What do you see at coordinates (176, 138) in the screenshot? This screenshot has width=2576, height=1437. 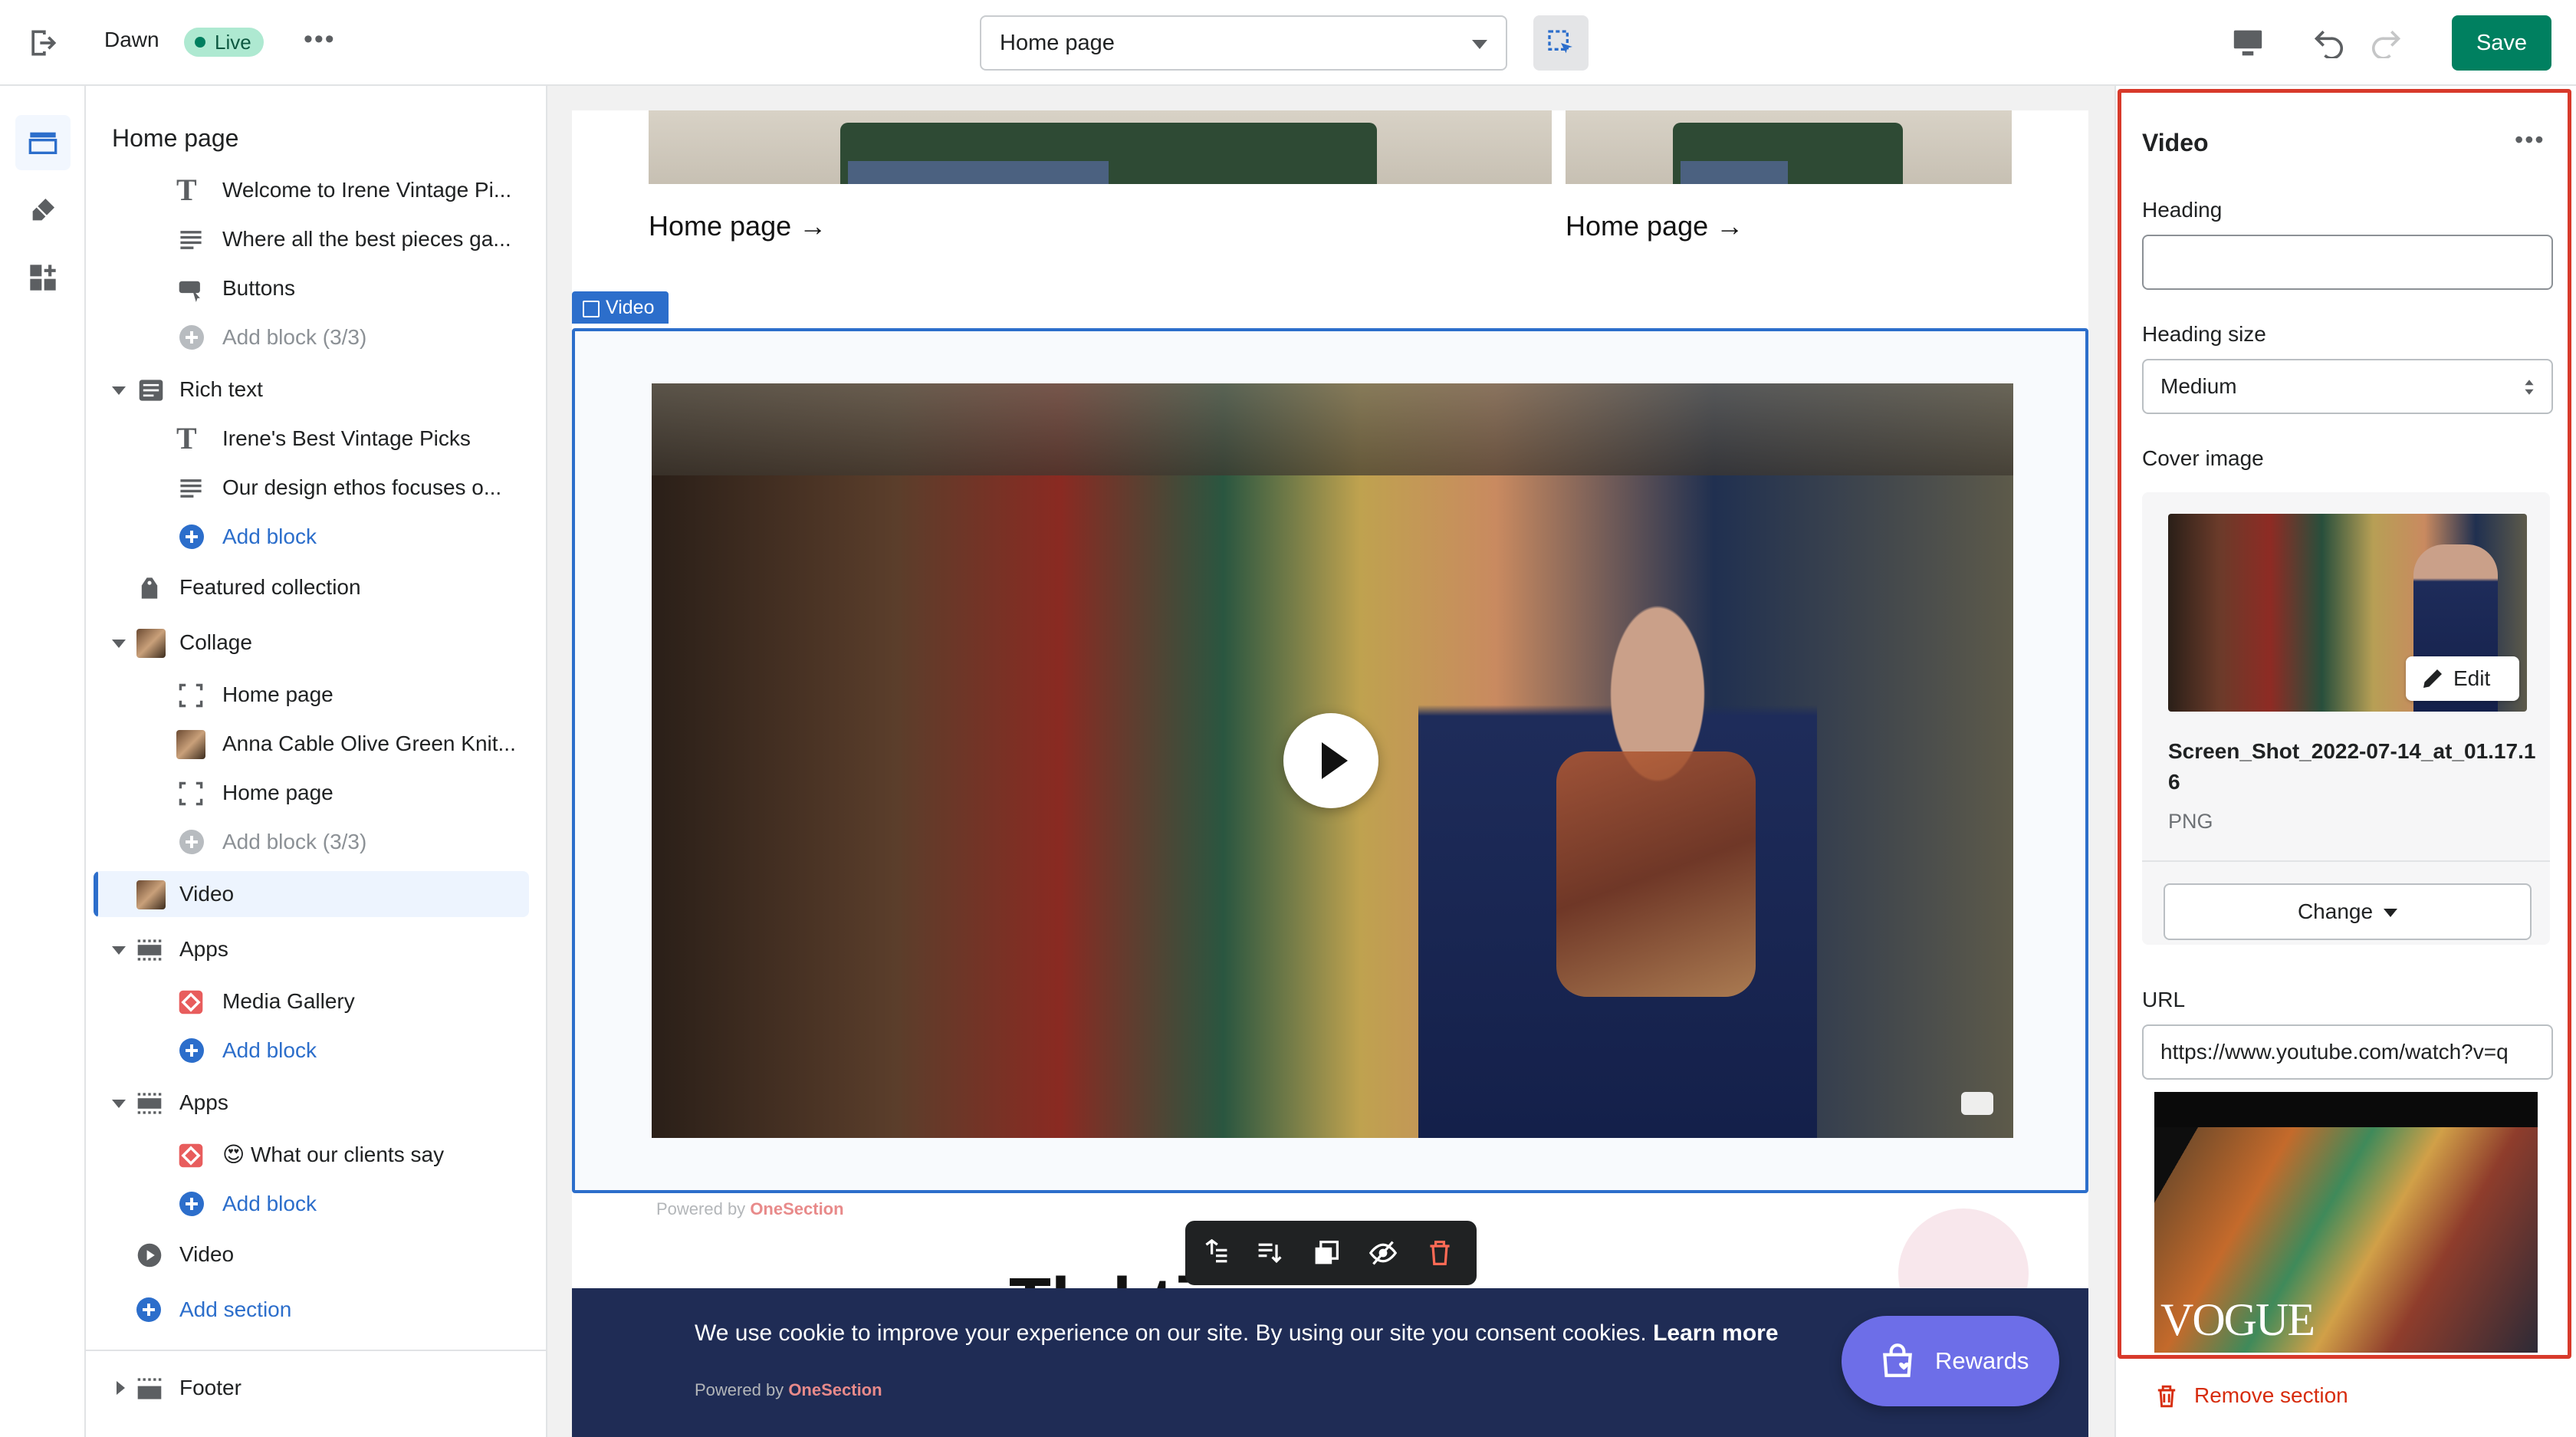 I see `sidebar-title: Home page` at bounding box center [176, 138].